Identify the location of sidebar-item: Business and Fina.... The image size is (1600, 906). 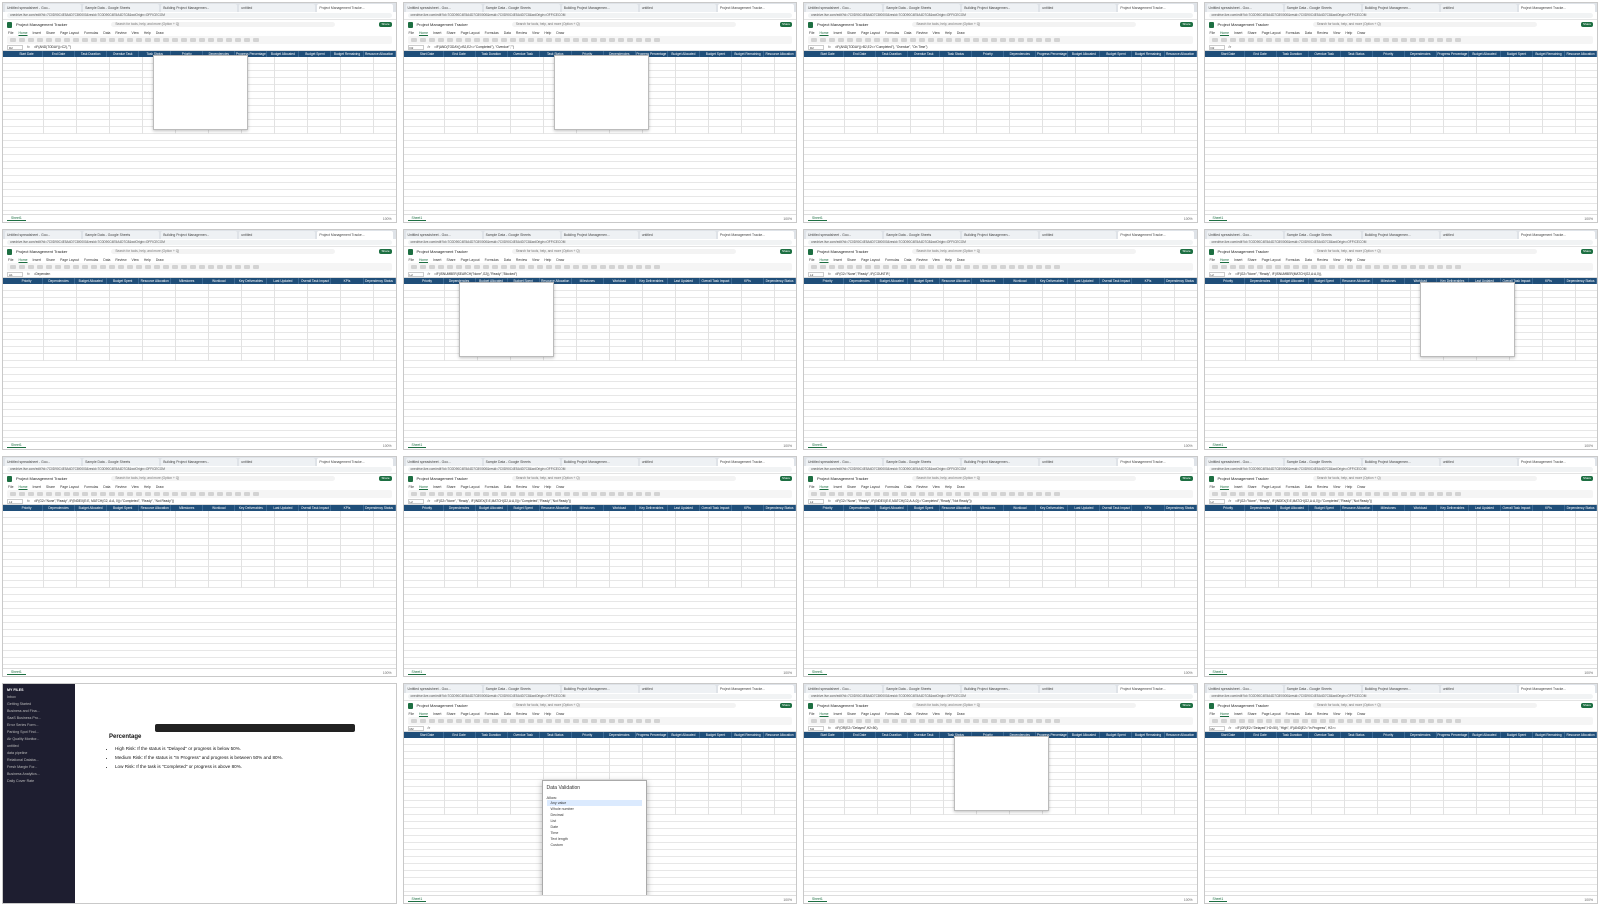
(39, 711).